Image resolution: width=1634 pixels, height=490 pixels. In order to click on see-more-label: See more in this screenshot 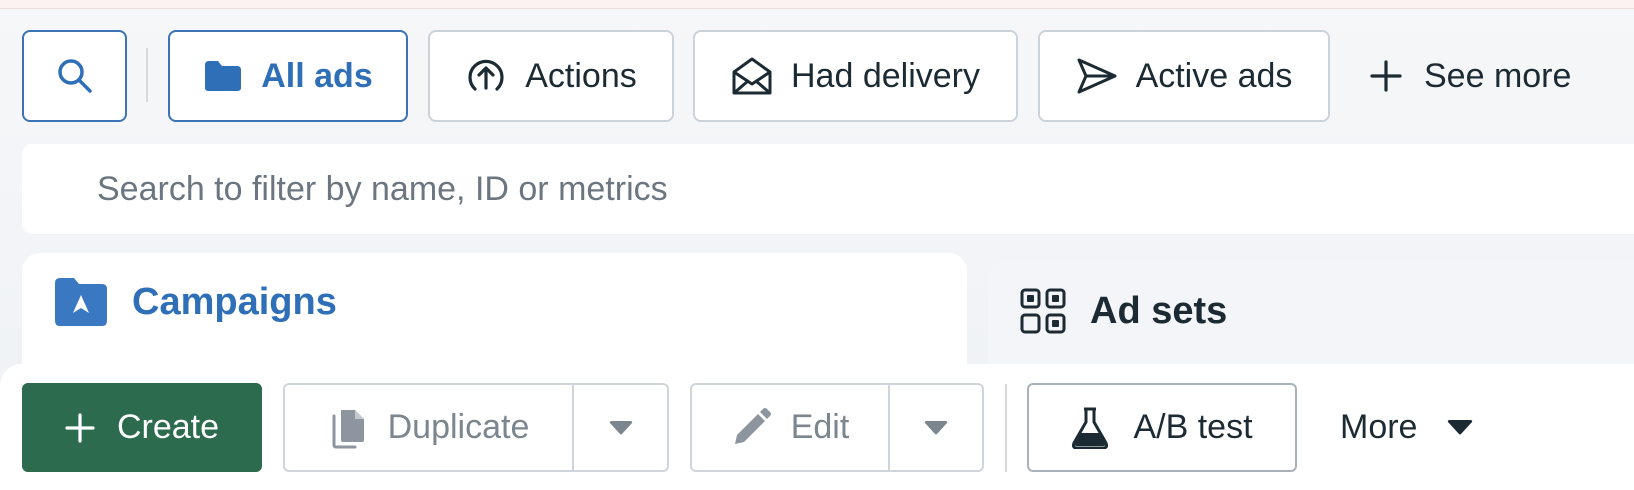, I will do `click(1498, 75)`.